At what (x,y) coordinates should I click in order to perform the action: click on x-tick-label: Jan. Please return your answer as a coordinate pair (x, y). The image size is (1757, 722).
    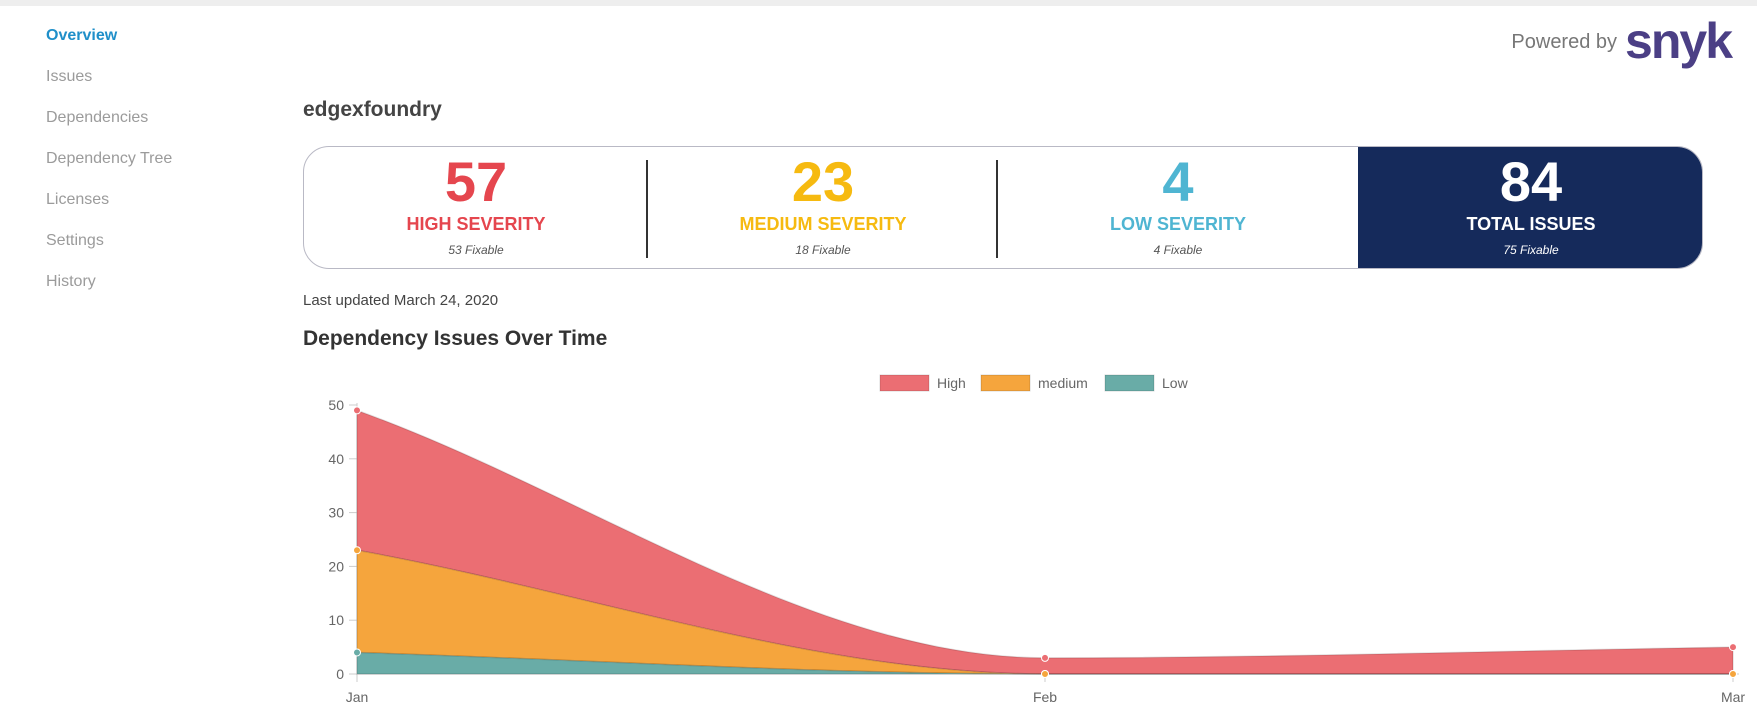
    Looking at the image, I should click on (357, 697).